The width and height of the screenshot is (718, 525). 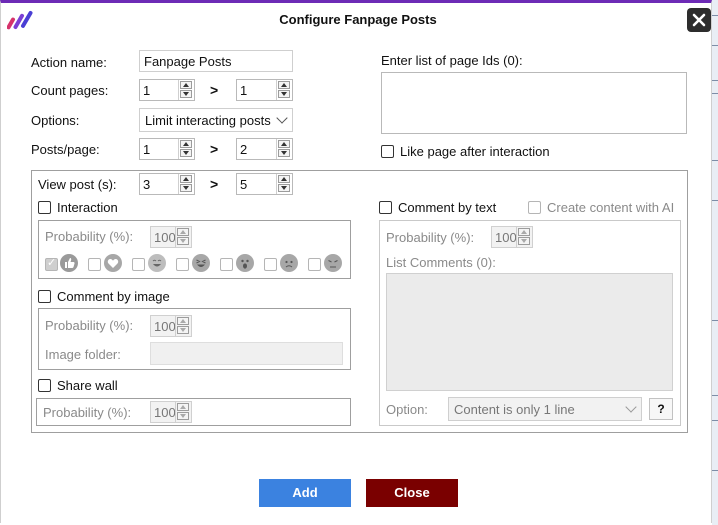 What do you see at coordinates (314, 264) in the screenshot?
I see `reaction-angry-checkbox` at bounding box center [314, 264].